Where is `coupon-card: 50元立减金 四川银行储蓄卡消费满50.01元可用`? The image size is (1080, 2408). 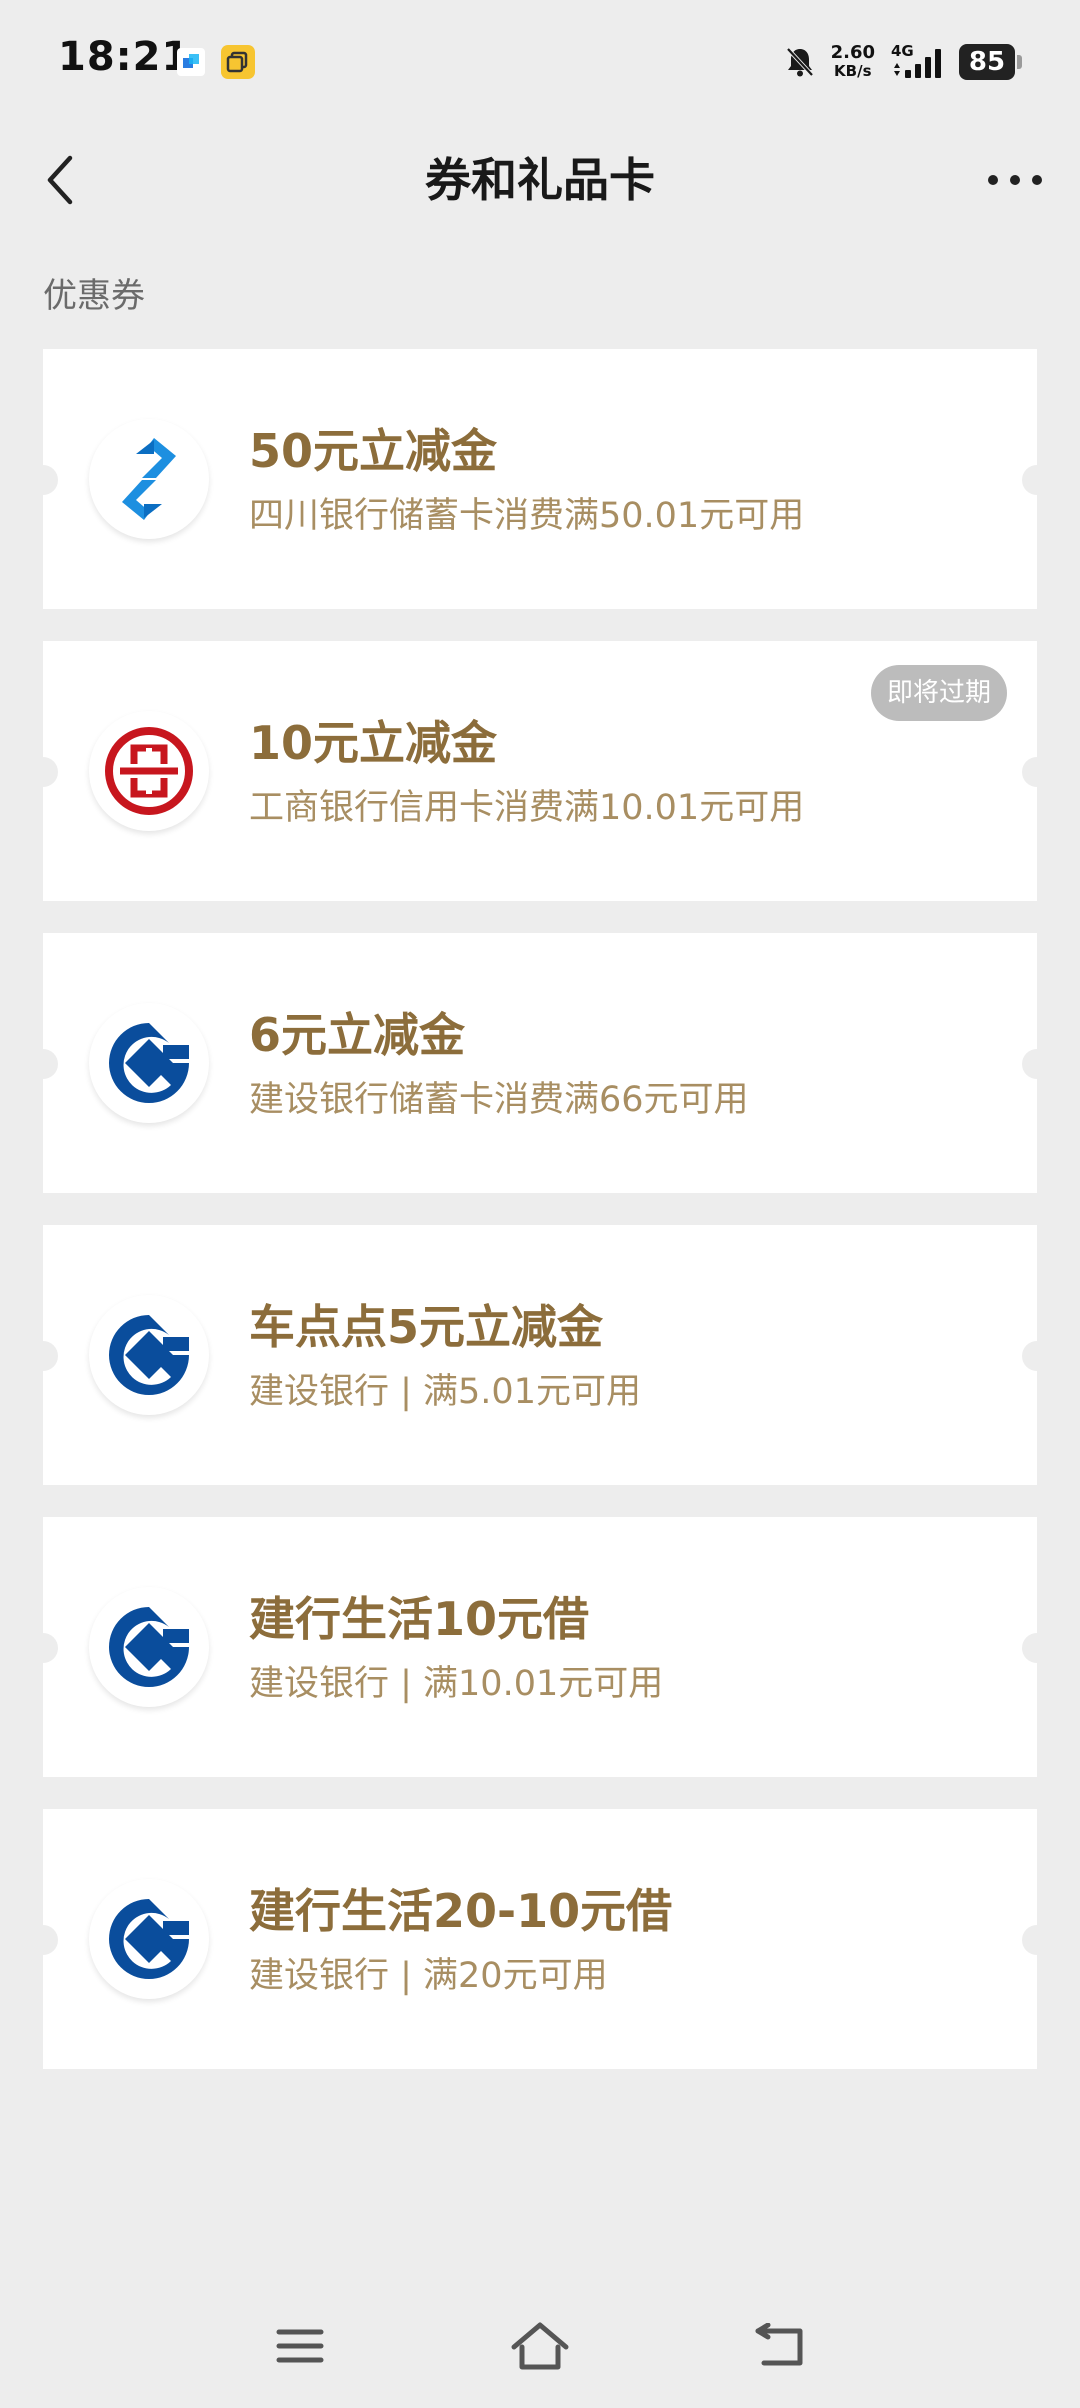 coupon-card: 50元立减金 四川银行储蓄卡消费满50.01元可用 is located at coordinates (540, 479).